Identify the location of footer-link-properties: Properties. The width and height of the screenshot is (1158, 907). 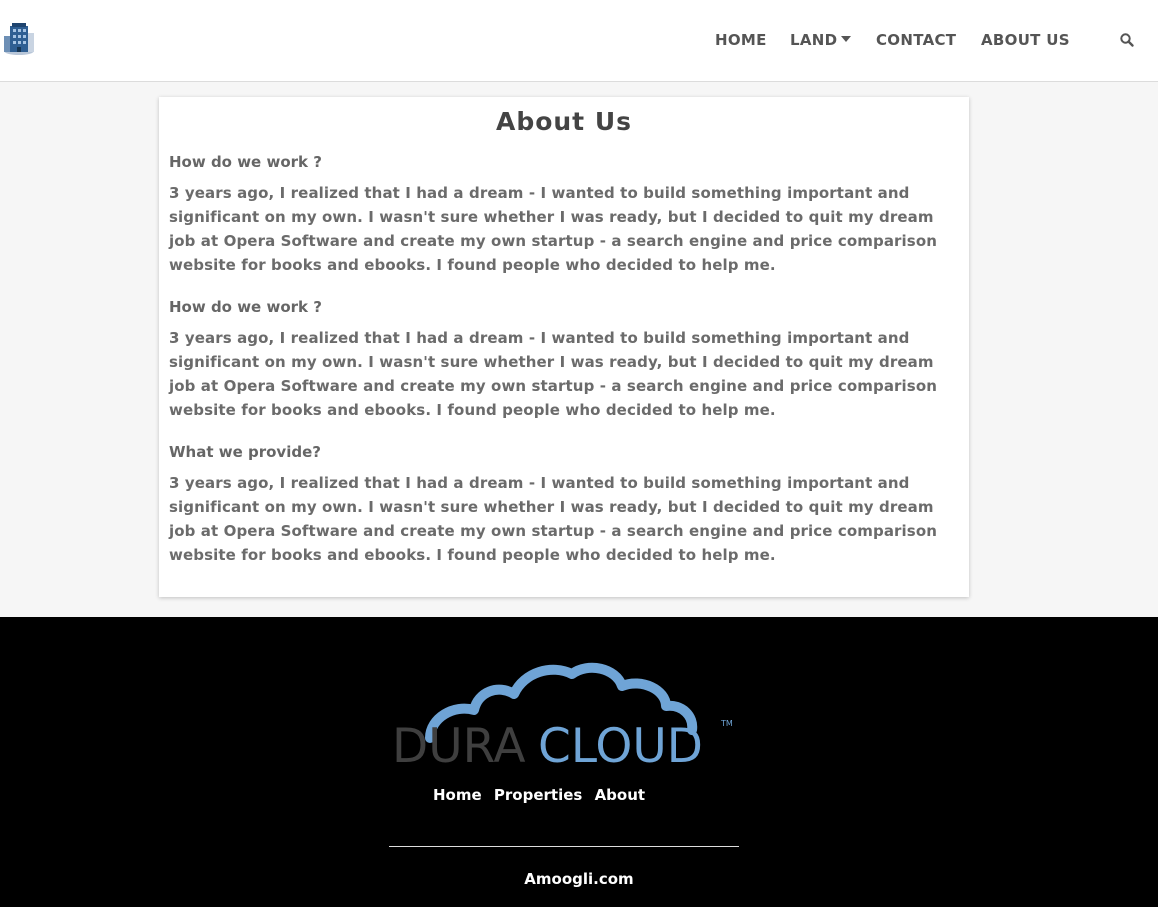
(538, 795).